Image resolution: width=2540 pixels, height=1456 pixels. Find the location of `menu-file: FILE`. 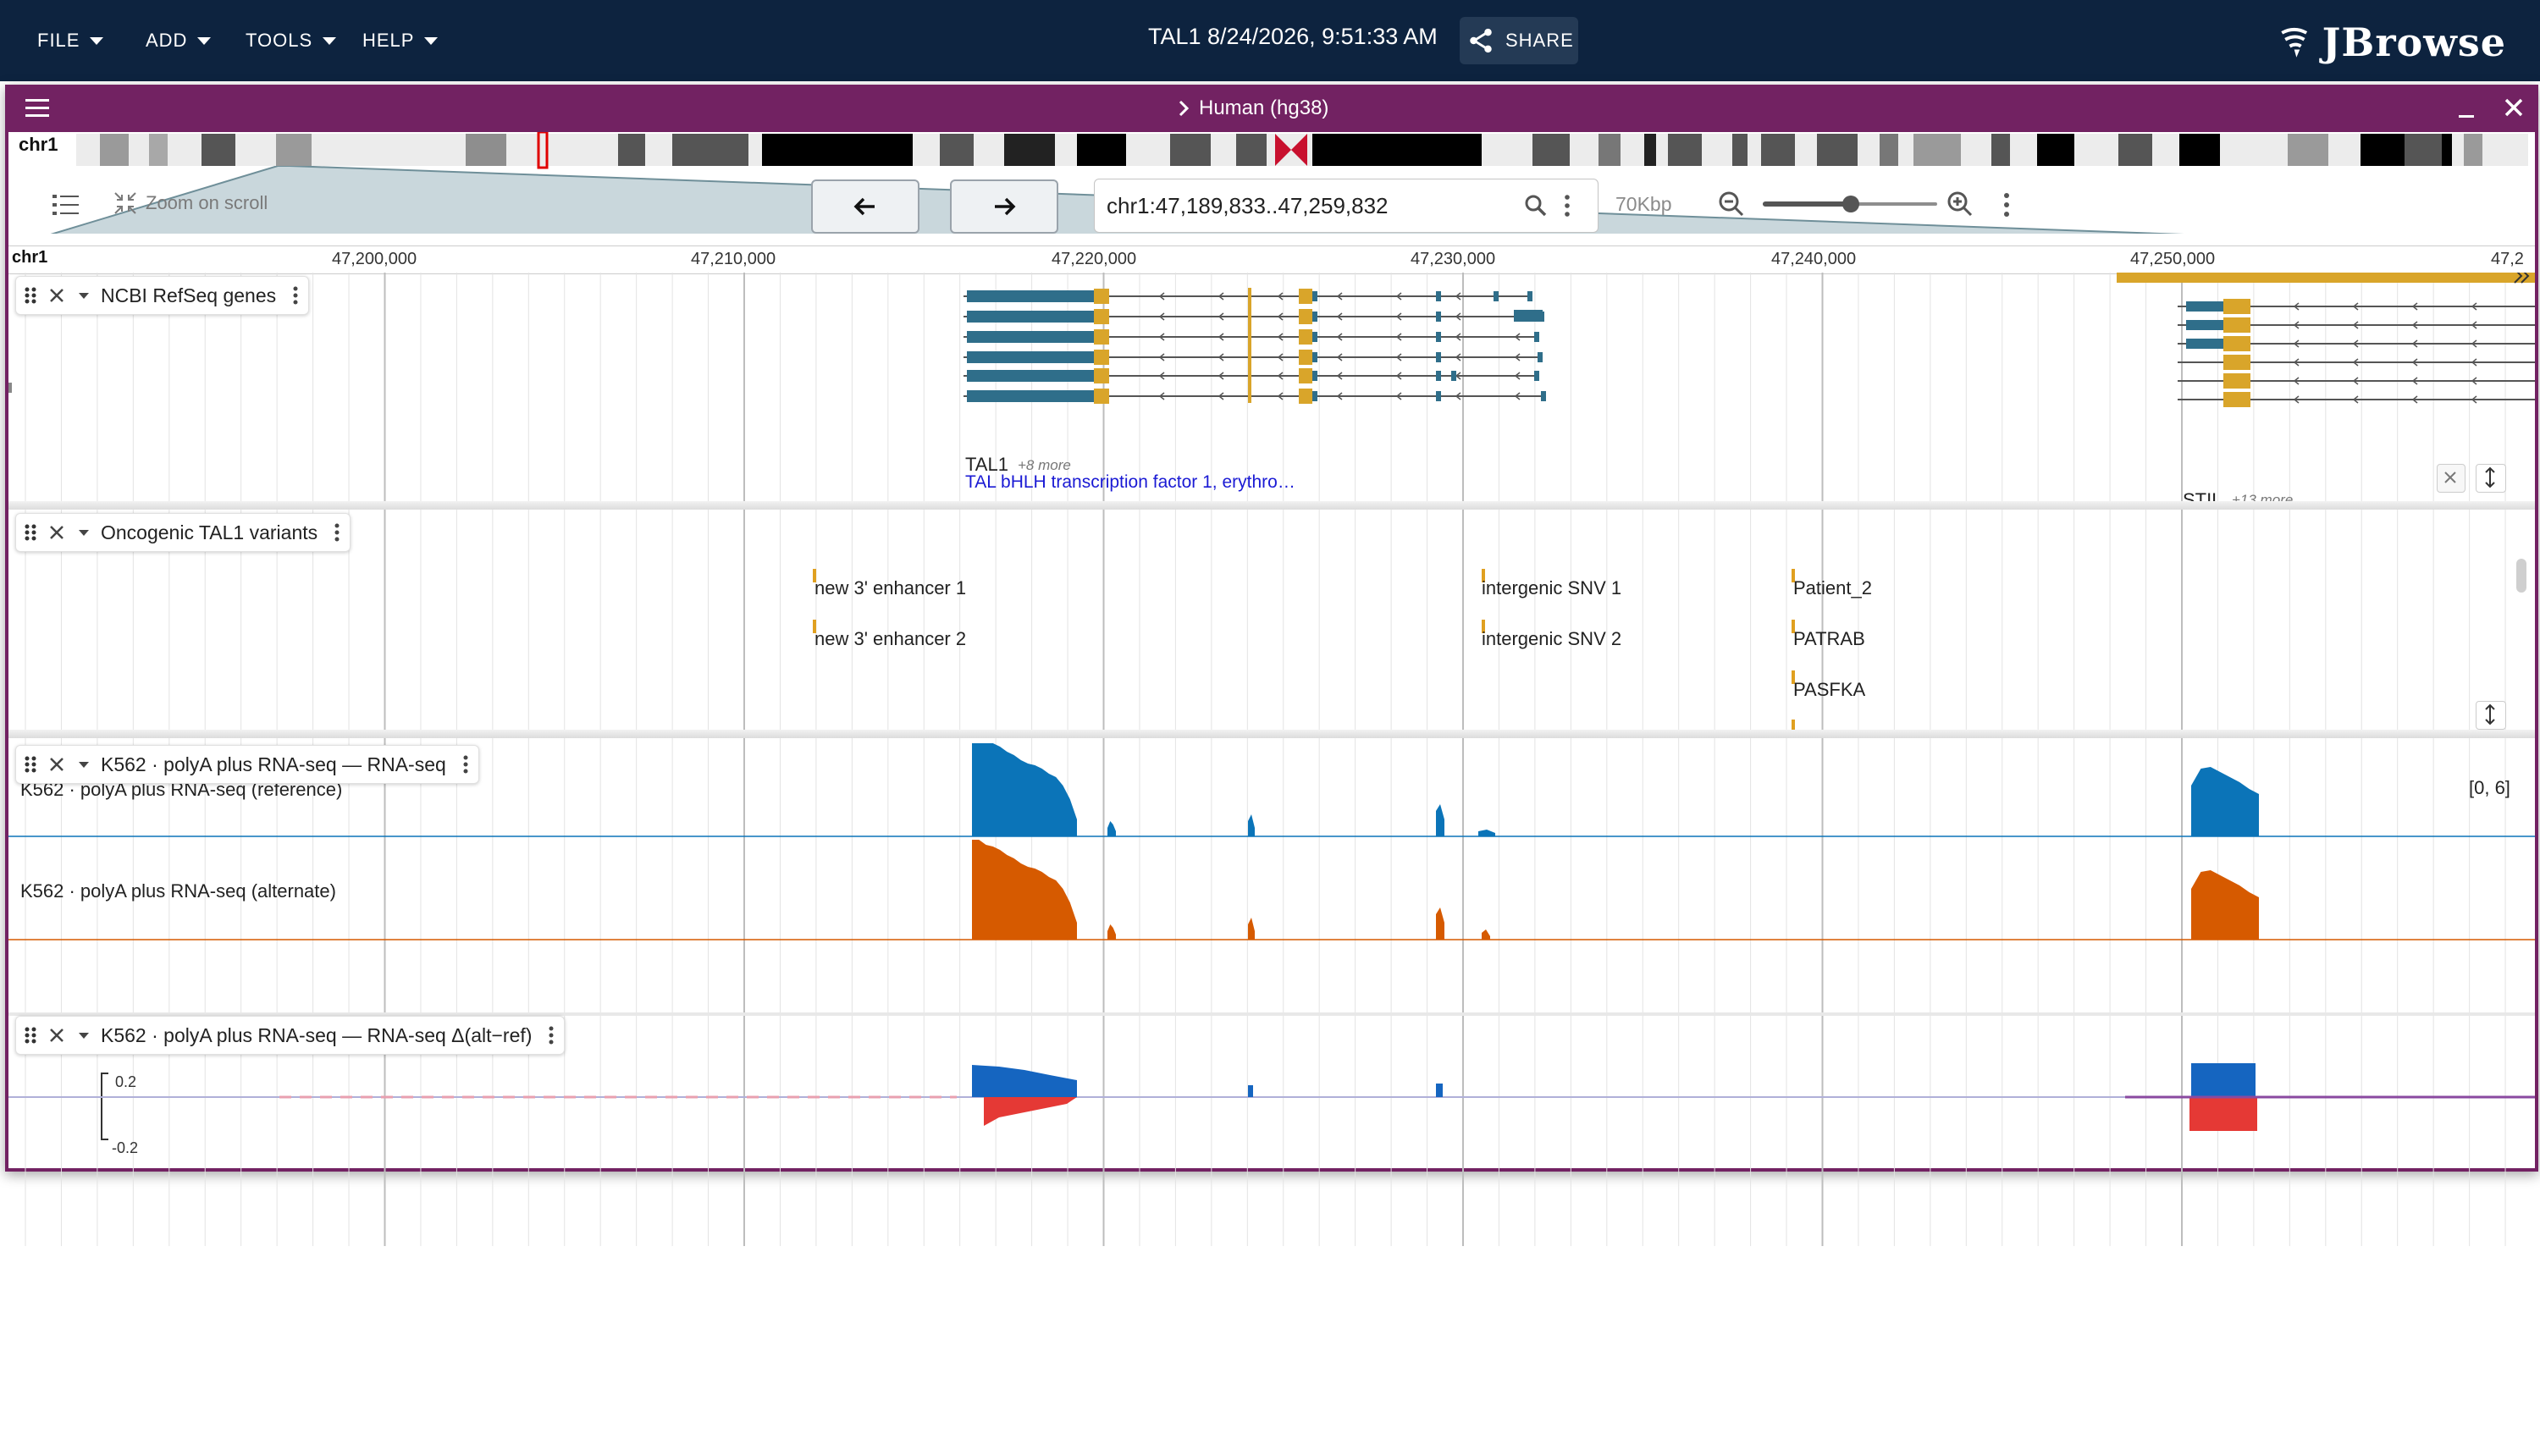

menu-file: FILE is located at coordinates (70, 40).